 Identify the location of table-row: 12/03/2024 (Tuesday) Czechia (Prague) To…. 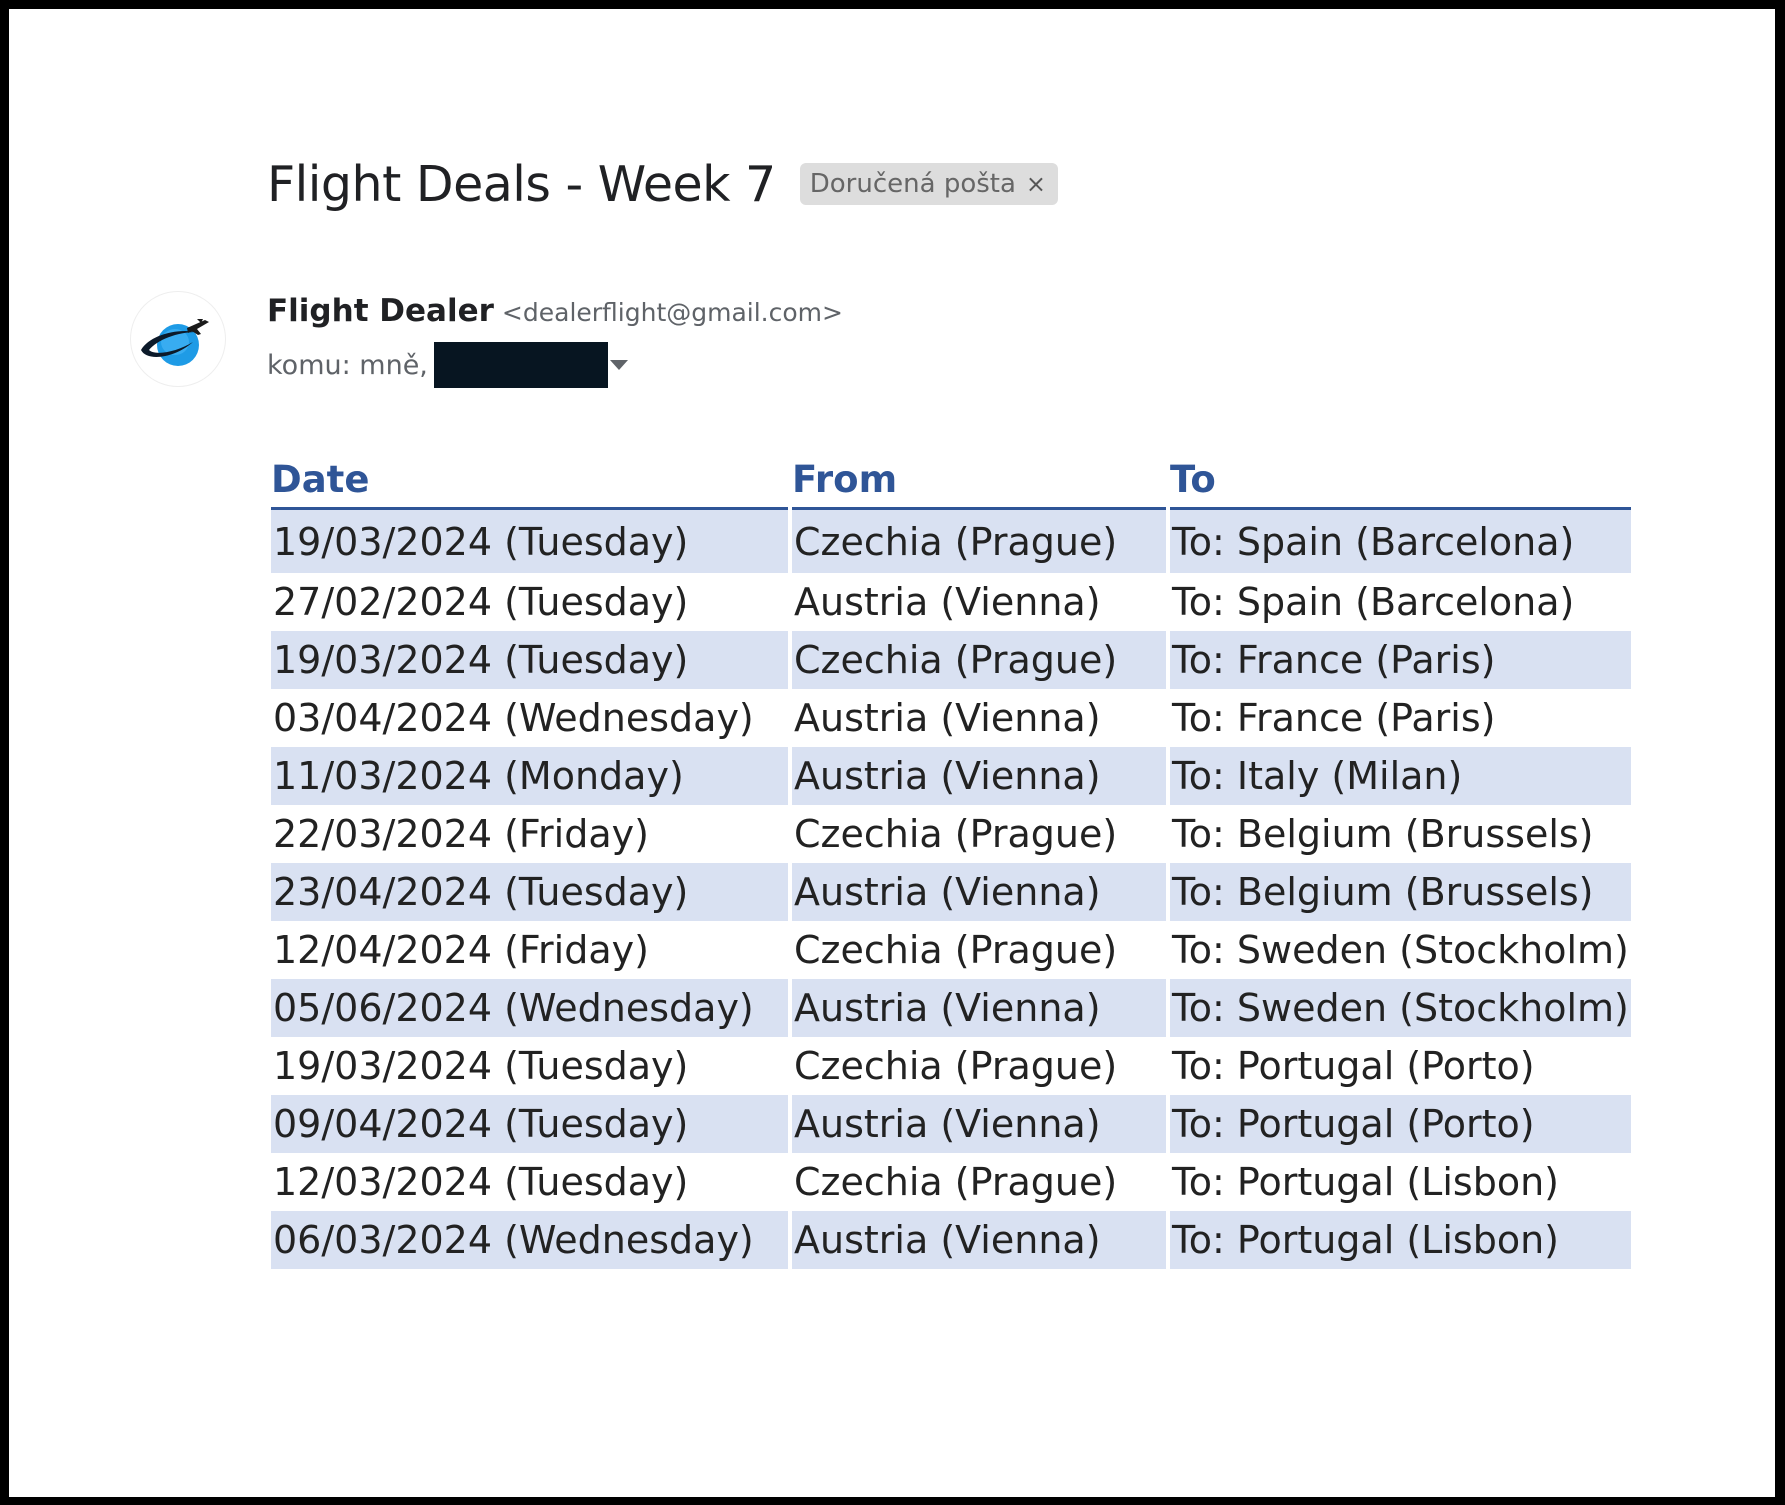
(951, 1182).